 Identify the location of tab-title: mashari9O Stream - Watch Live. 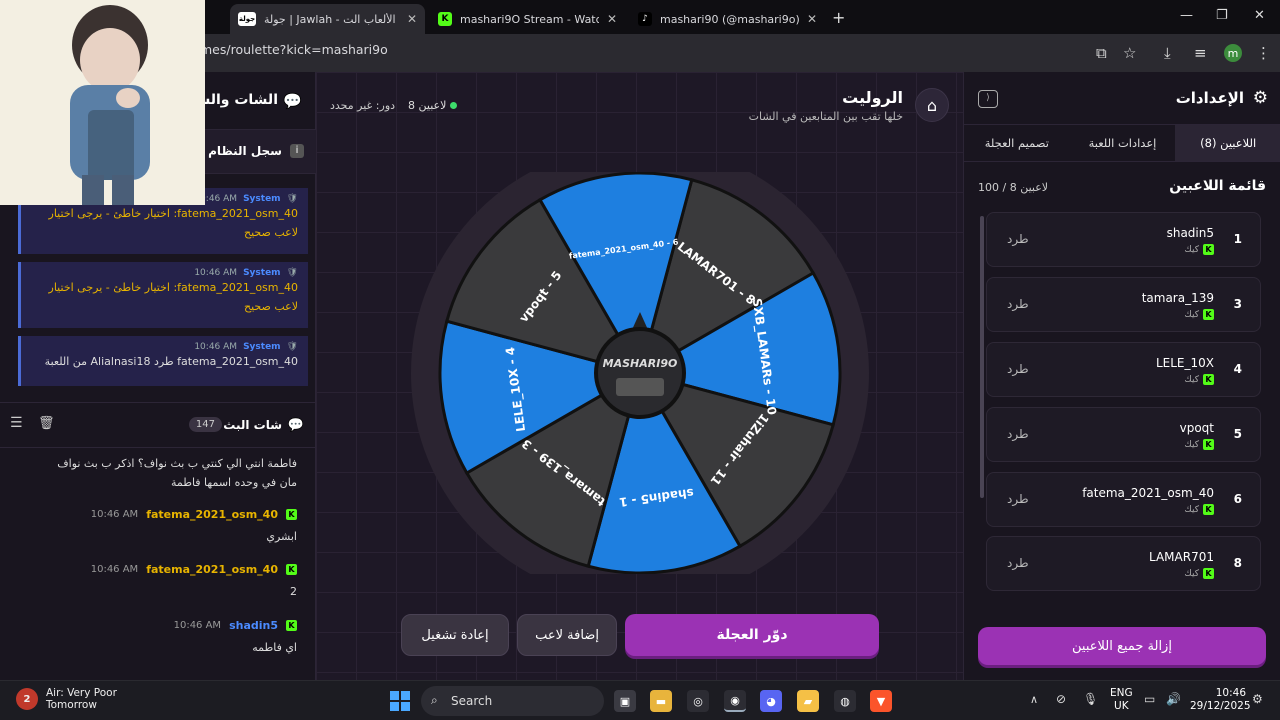
(529, 19).